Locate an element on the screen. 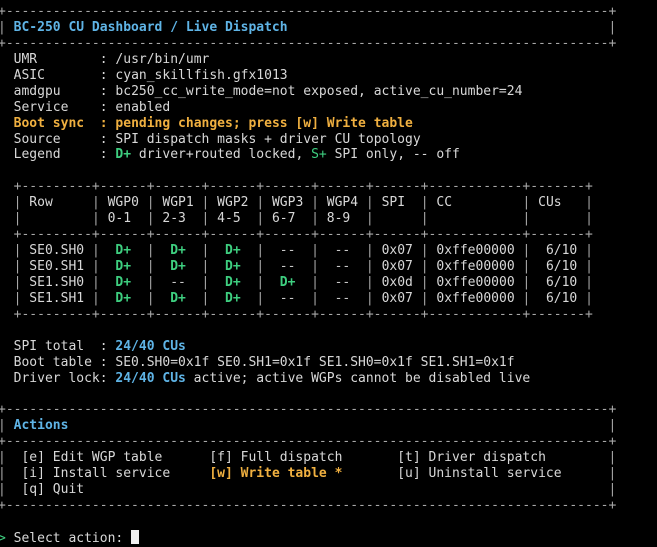 The image size is (657, 547). table-header-wgp1: WGP1 is located at coordinates (178, 203).